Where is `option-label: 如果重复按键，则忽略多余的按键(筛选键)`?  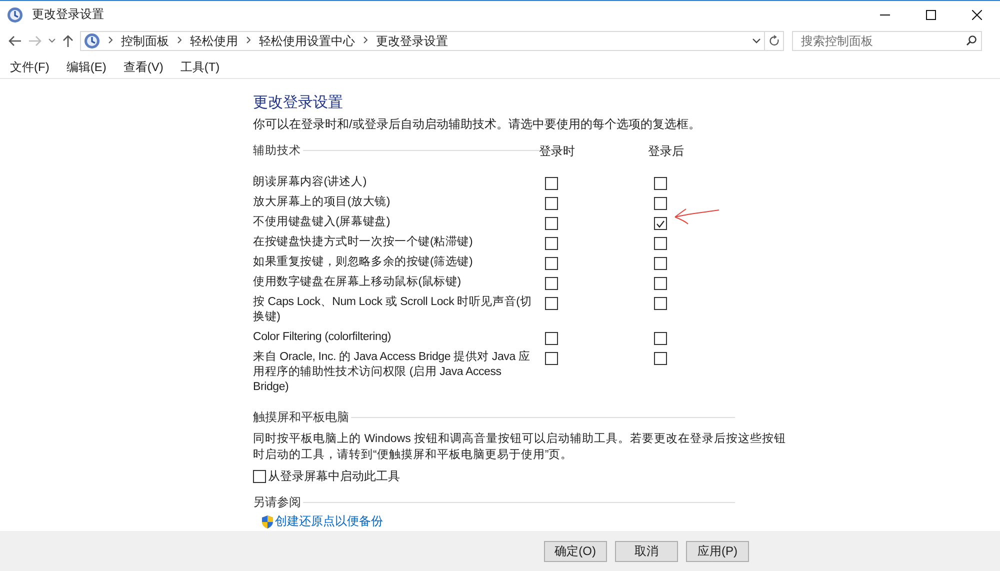 option-label: 如果重复按键，则忽略多余的按键(筛选键) is located at coordinates (363, 262).